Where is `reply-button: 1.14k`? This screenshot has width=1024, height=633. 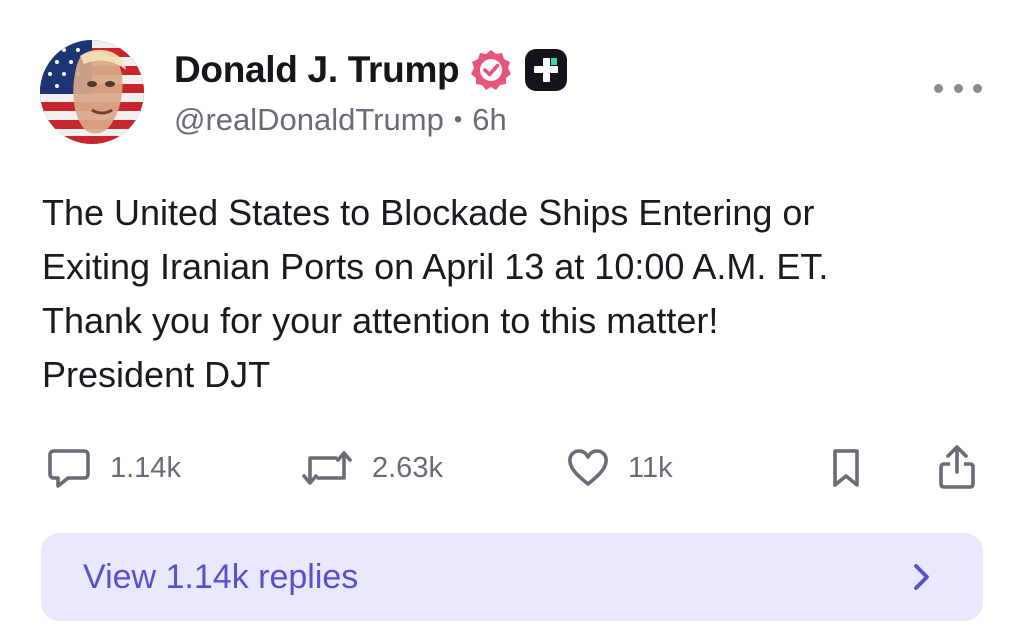
reply-button: 1.14k is located at coordinates (113, 468).